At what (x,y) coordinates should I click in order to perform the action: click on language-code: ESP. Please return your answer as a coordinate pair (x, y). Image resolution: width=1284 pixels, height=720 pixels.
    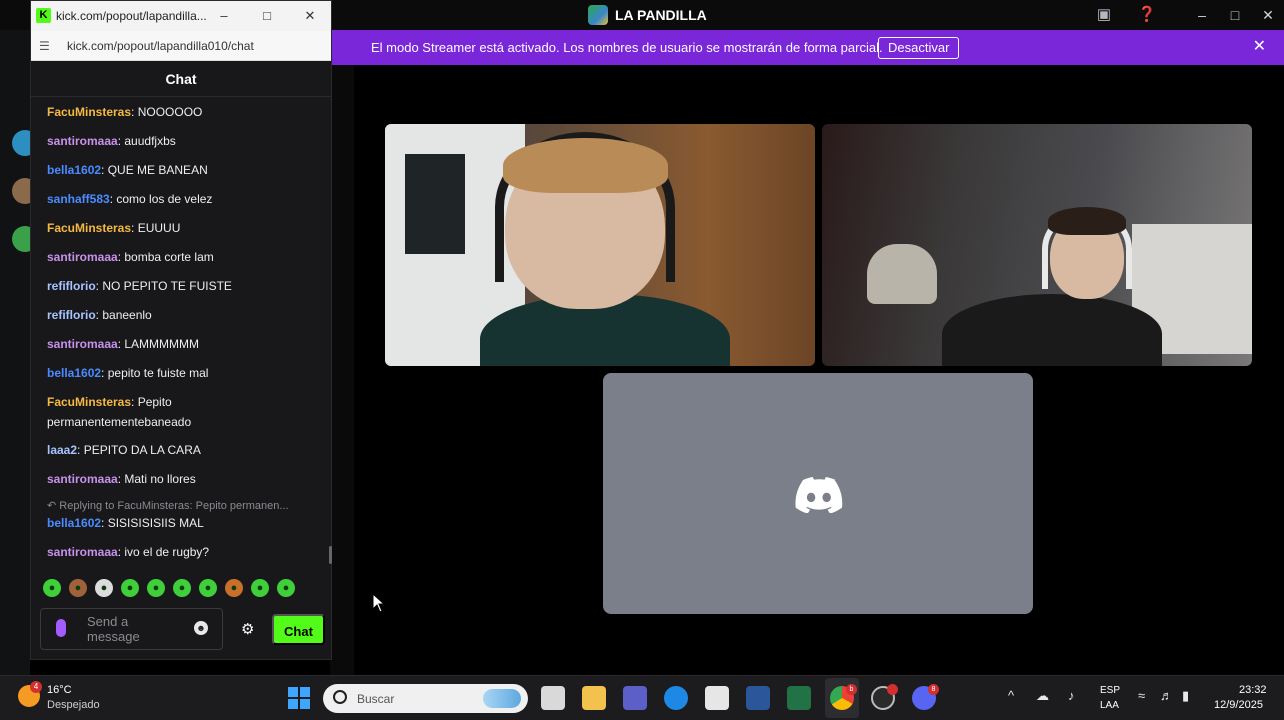
    Looking at the image, I should click on (1110, 690).